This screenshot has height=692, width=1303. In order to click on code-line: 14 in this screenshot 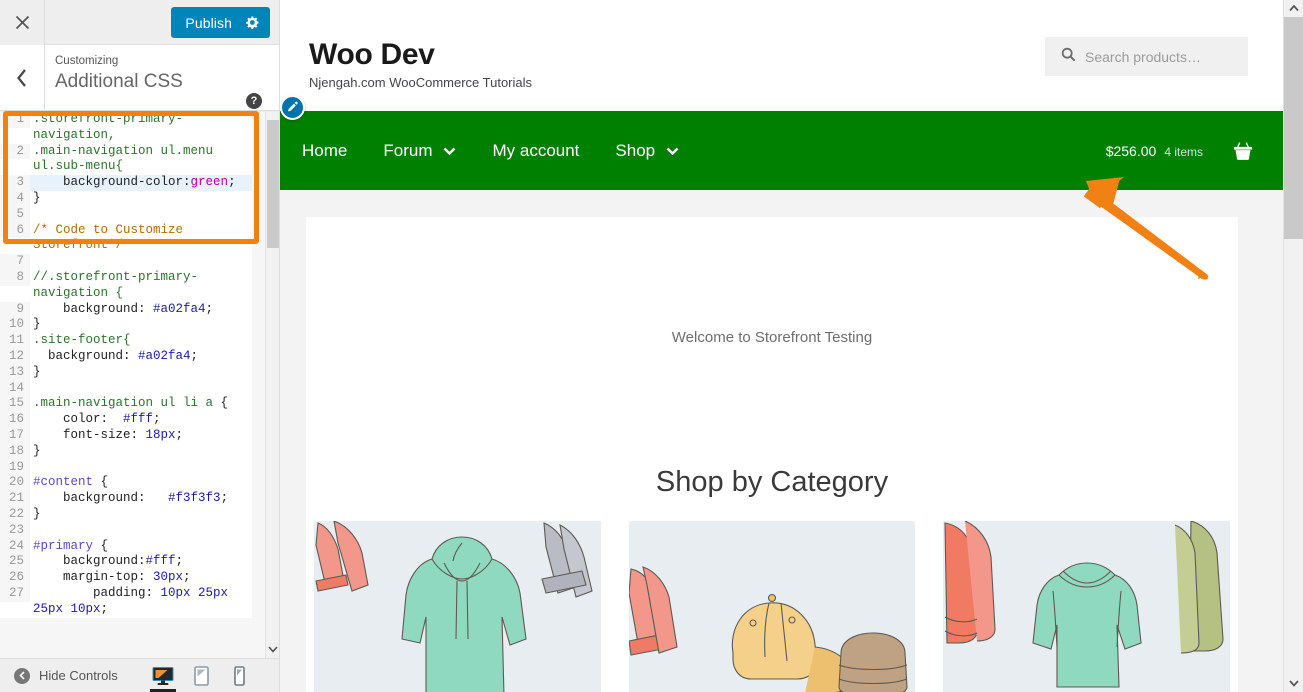, I will do `click(126, 388)`.